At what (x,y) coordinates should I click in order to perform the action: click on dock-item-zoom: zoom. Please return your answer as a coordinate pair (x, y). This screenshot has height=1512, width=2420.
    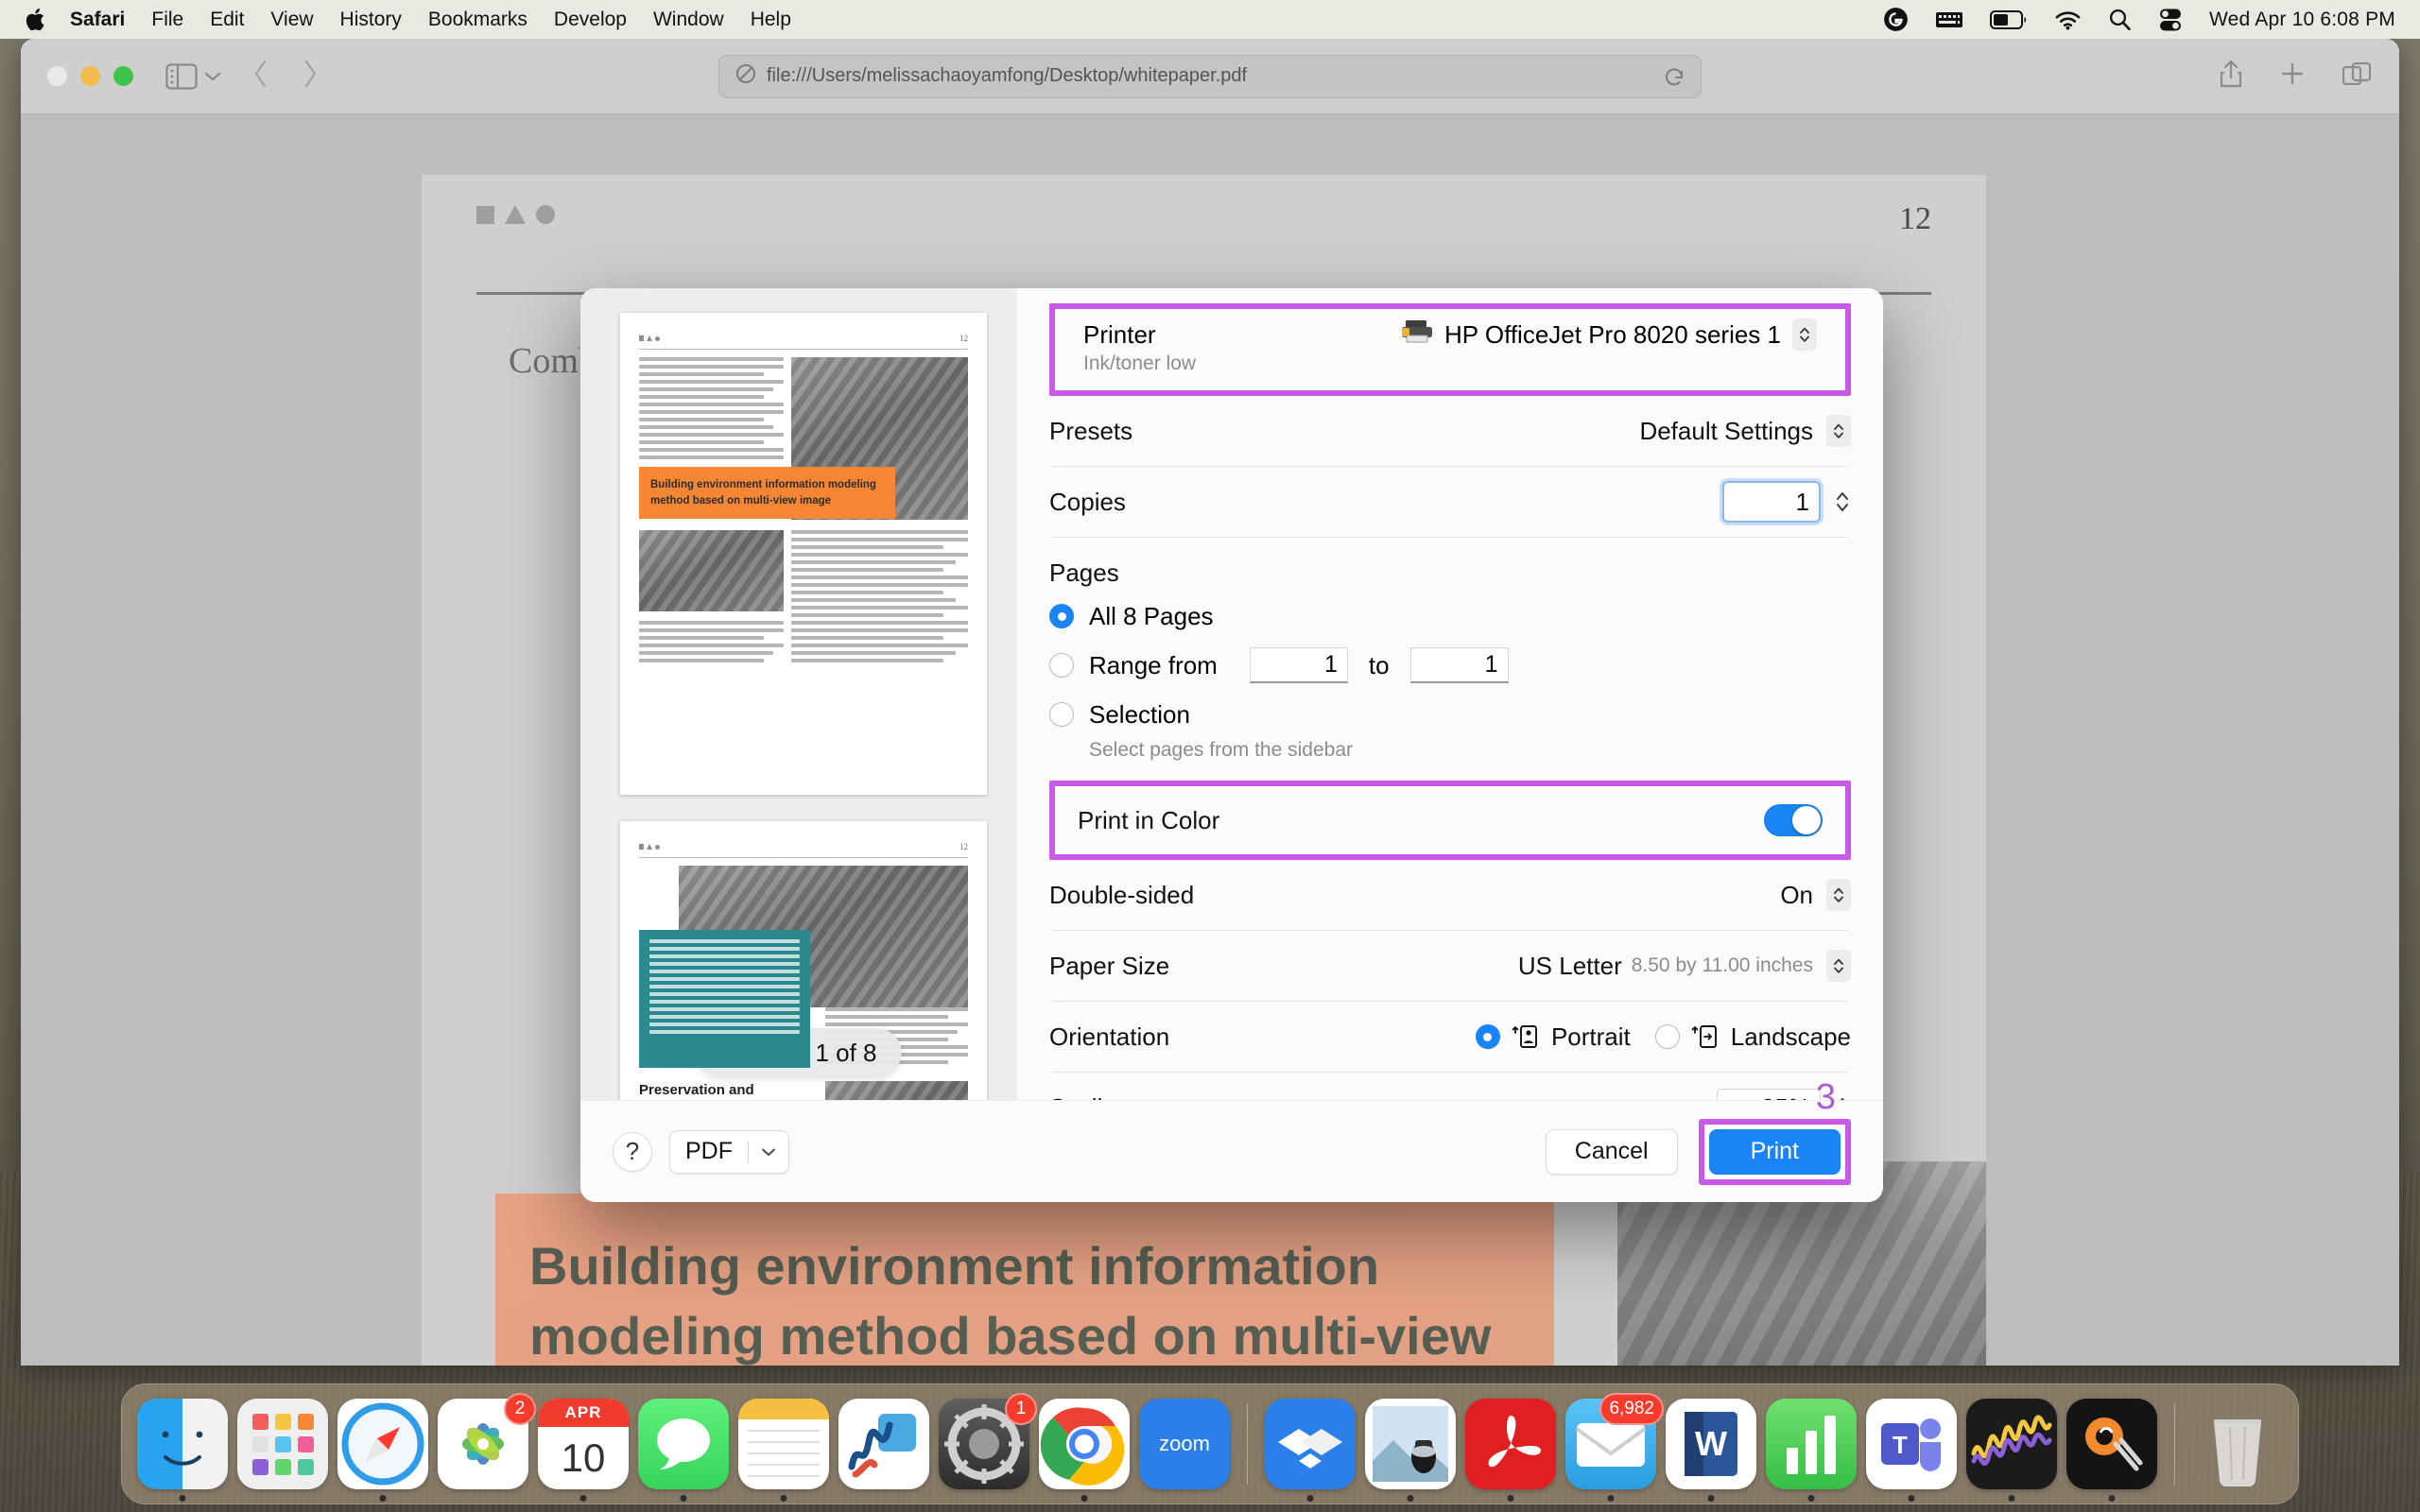
    Looking at the image, I should click on (1184, 1444).